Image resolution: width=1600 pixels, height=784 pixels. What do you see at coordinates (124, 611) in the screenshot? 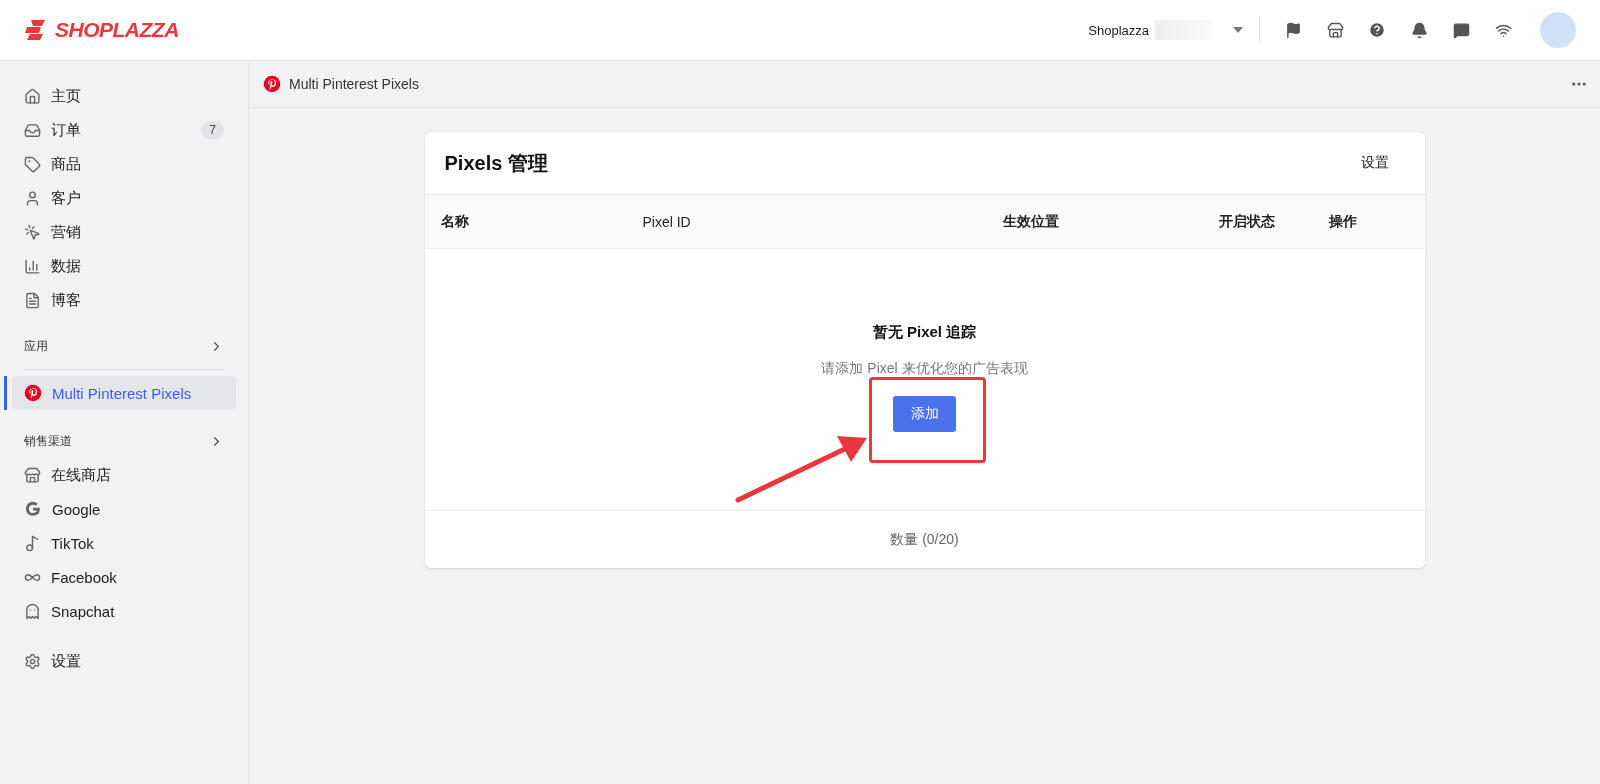
I see `nav-item: Snapchat` at bounding box center [124, 611].